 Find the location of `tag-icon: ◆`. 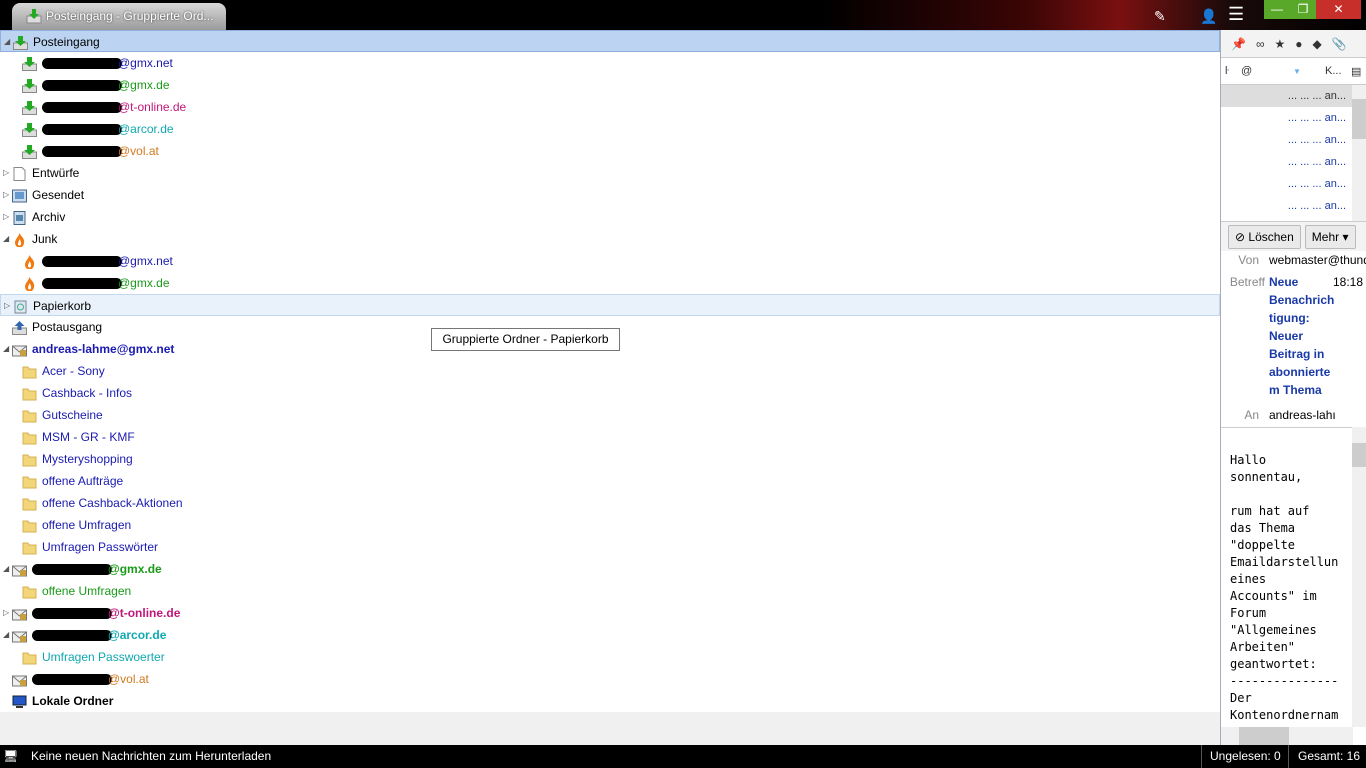

tag-icon: ◆ is located at coordinates (1317, 44).